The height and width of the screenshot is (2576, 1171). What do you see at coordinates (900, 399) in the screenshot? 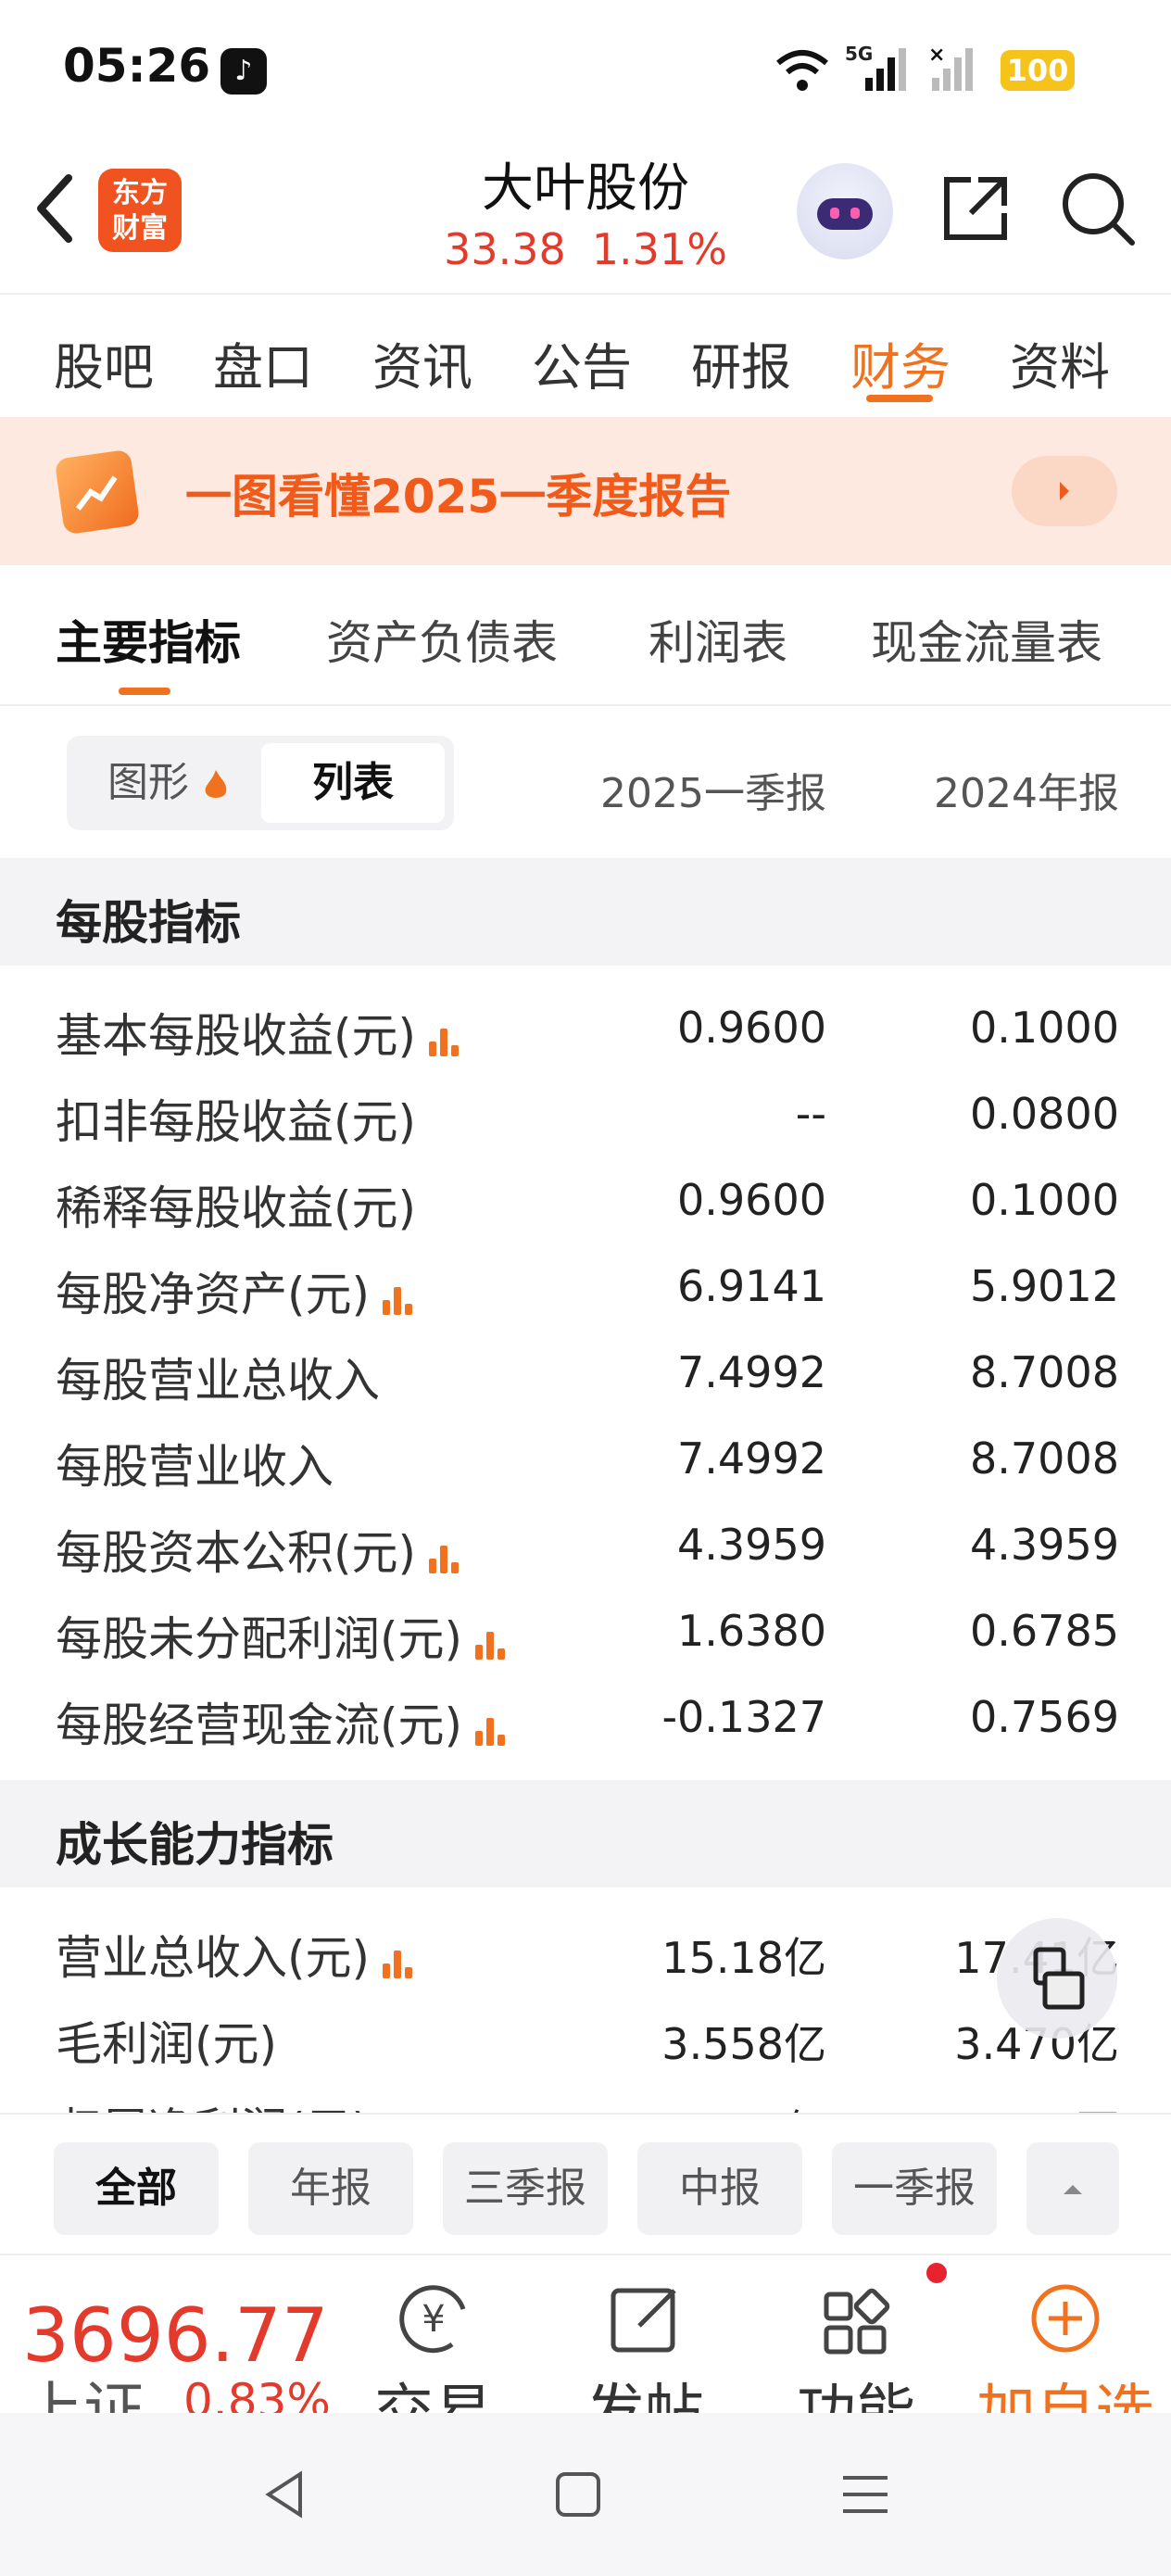
I see `active-tab-underline` at bounding box center [900, 399].